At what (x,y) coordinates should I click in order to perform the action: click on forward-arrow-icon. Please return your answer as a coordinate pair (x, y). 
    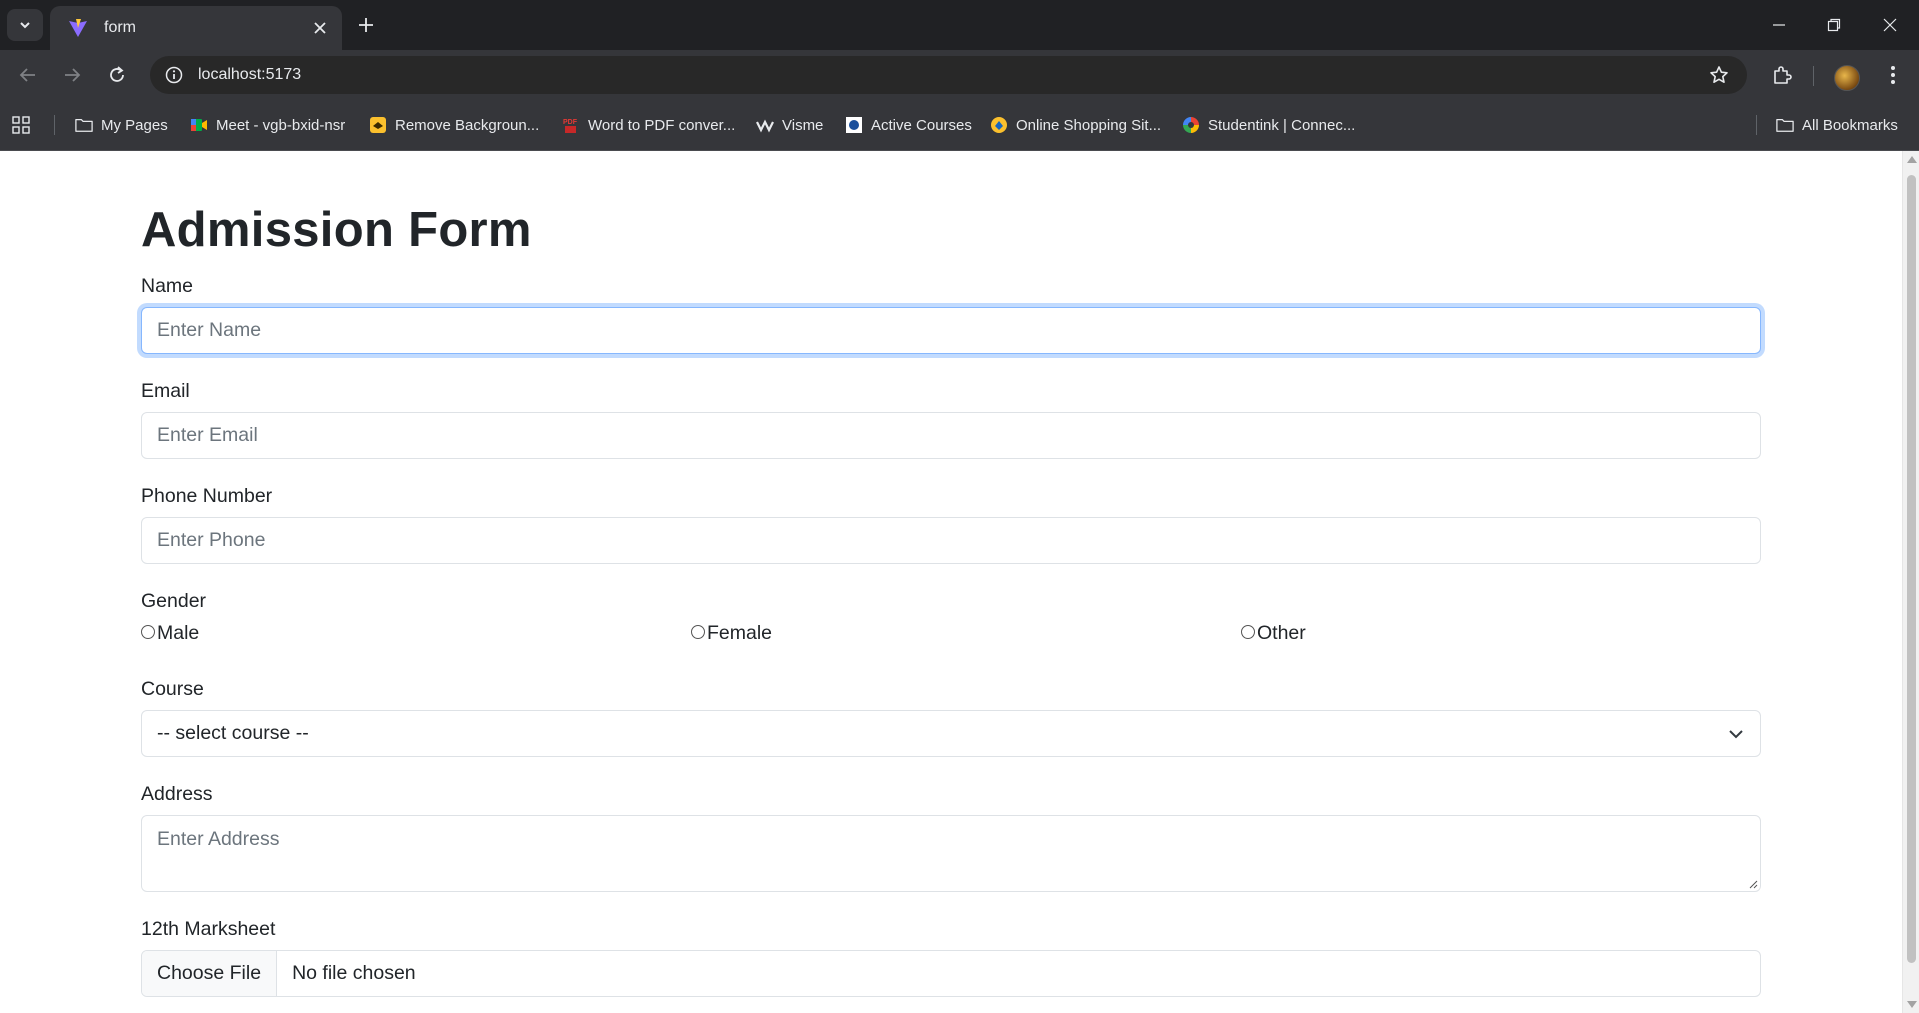
    Looking at the image, I should click on (73, 75).